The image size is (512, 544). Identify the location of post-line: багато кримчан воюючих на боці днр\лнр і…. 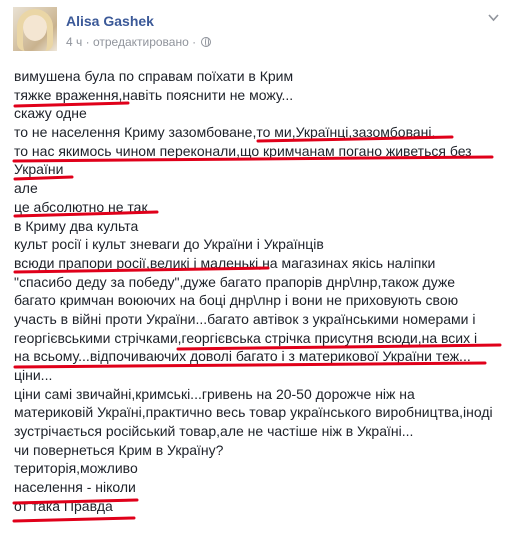
(236, 300).